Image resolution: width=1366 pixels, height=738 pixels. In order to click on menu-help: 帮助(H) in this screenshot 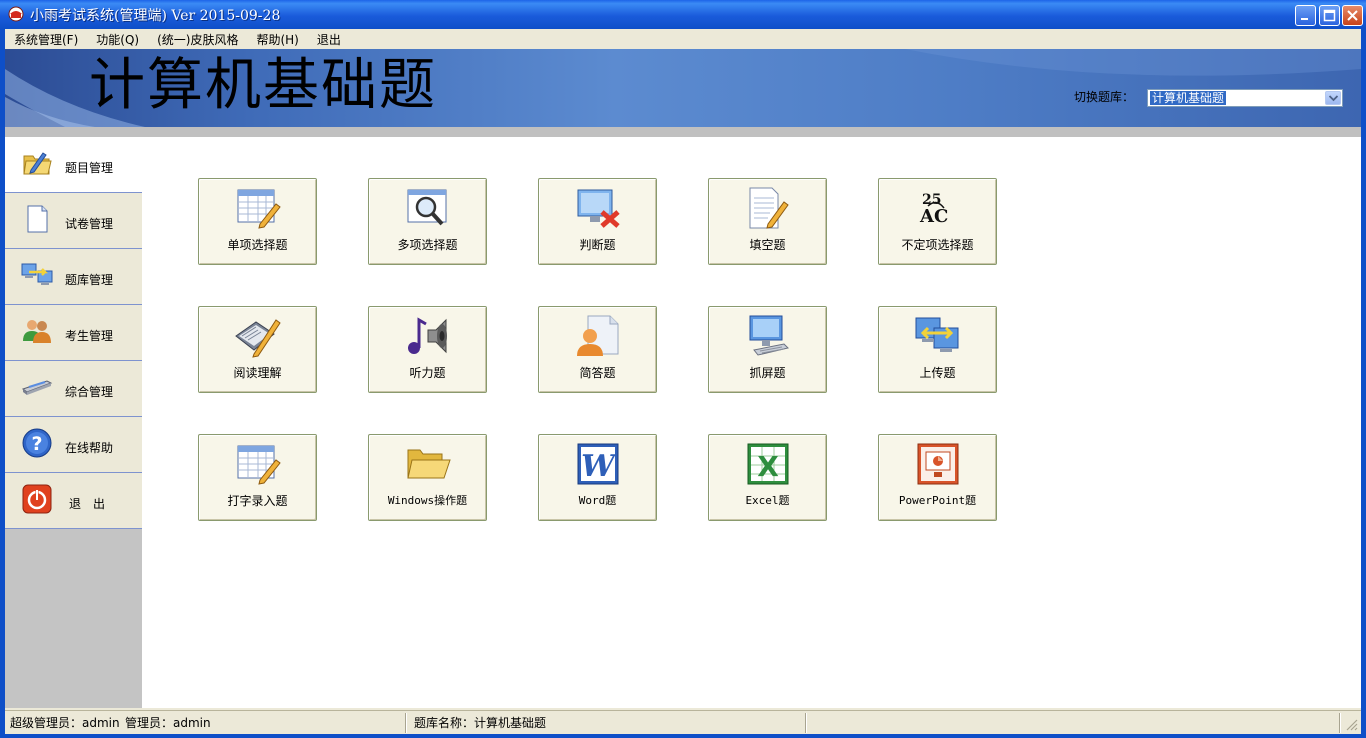, I will do `click(277, 39)`.